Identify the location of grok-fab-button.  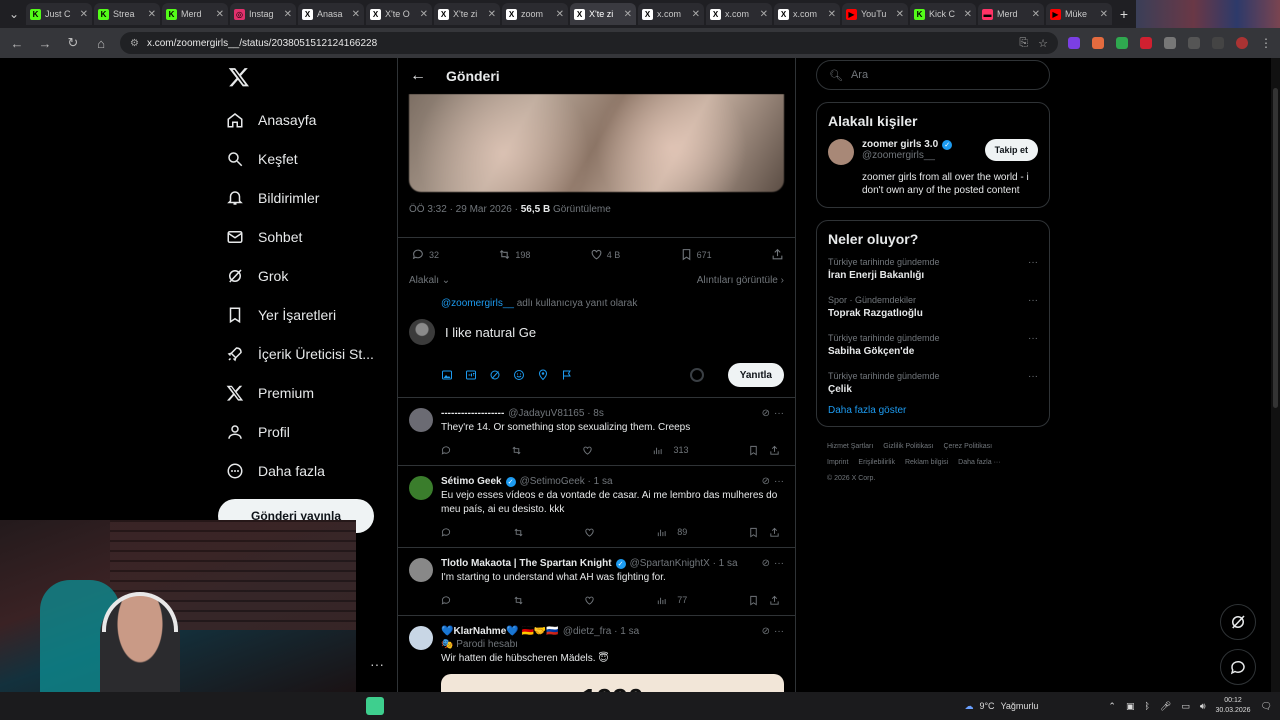
(1238, 622).